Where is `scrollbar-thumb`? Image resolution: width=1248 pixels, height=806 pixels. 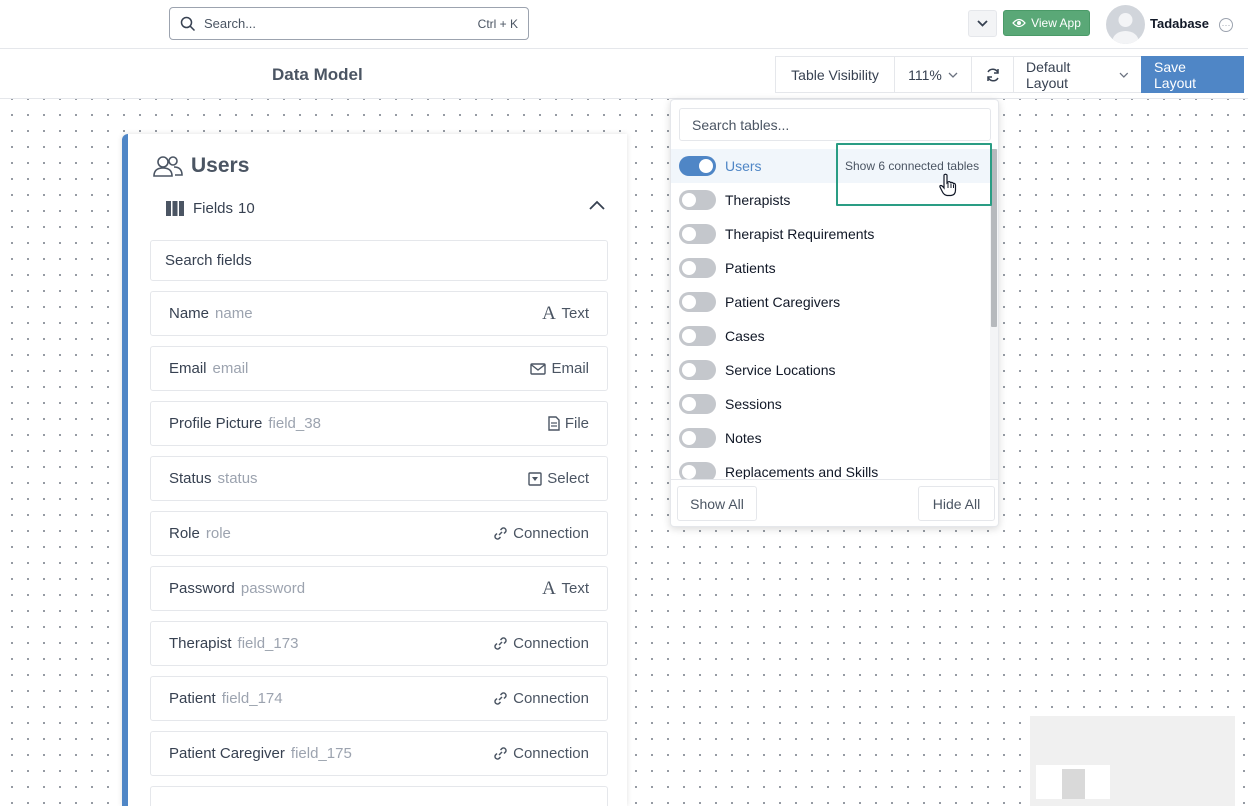
scrollbar-thumb is located at coordinates (994, 238).